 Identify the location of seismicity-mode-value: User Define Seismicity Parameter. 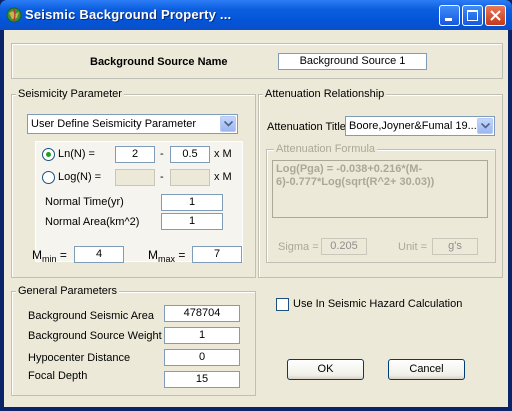
(114, 124).